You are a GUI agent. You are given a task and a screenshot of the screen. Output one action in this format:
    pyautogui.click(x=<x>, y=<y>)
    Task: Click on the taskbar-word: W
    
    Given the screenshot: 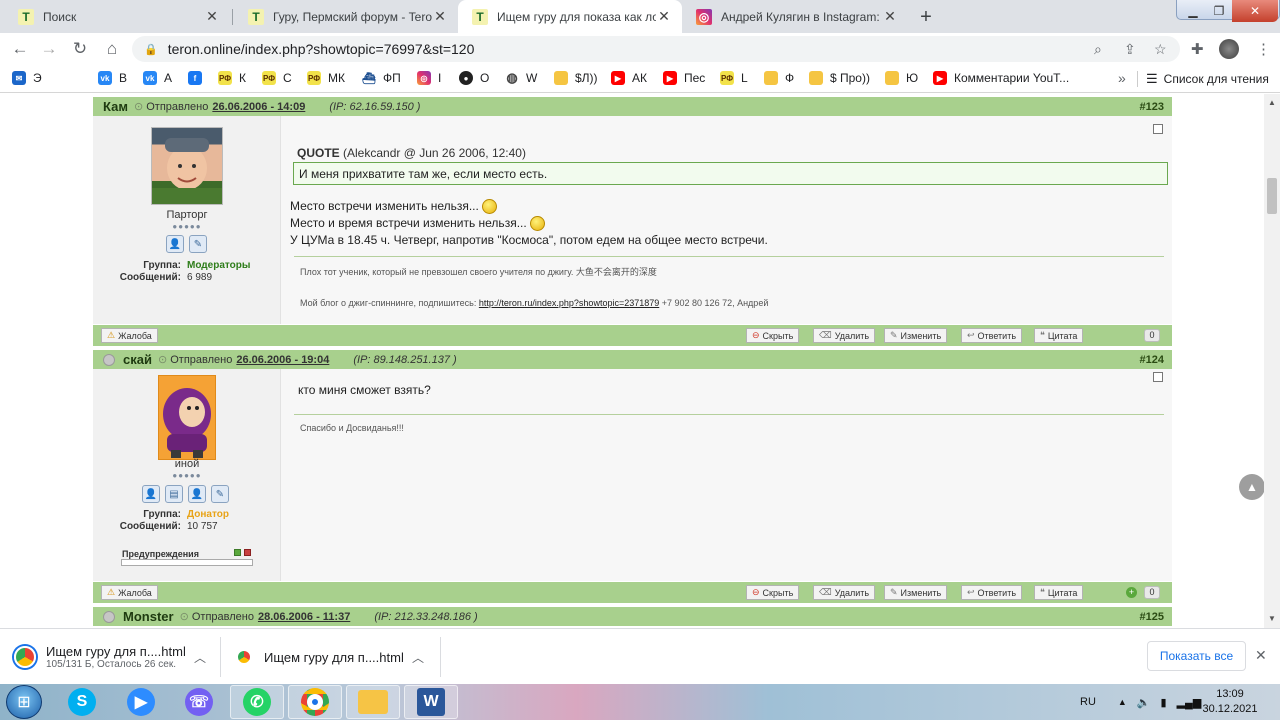 What is the action you would take?
    pyautogui.click(x=431, y=702)
    